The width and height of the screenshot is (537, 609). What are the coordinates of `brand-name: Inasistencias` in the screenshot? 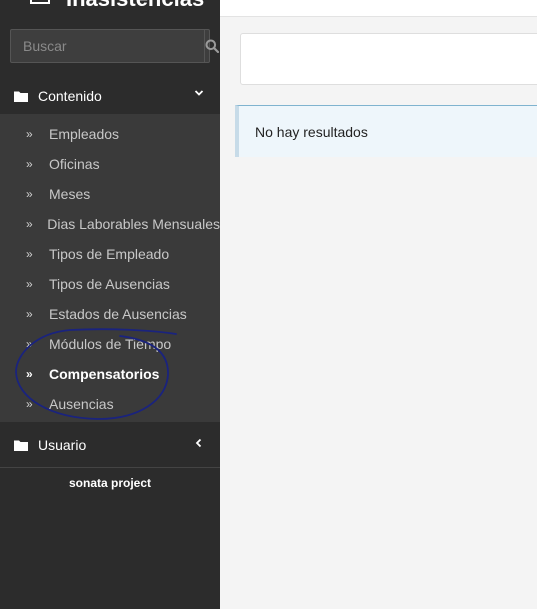 It's located at (135, 6).